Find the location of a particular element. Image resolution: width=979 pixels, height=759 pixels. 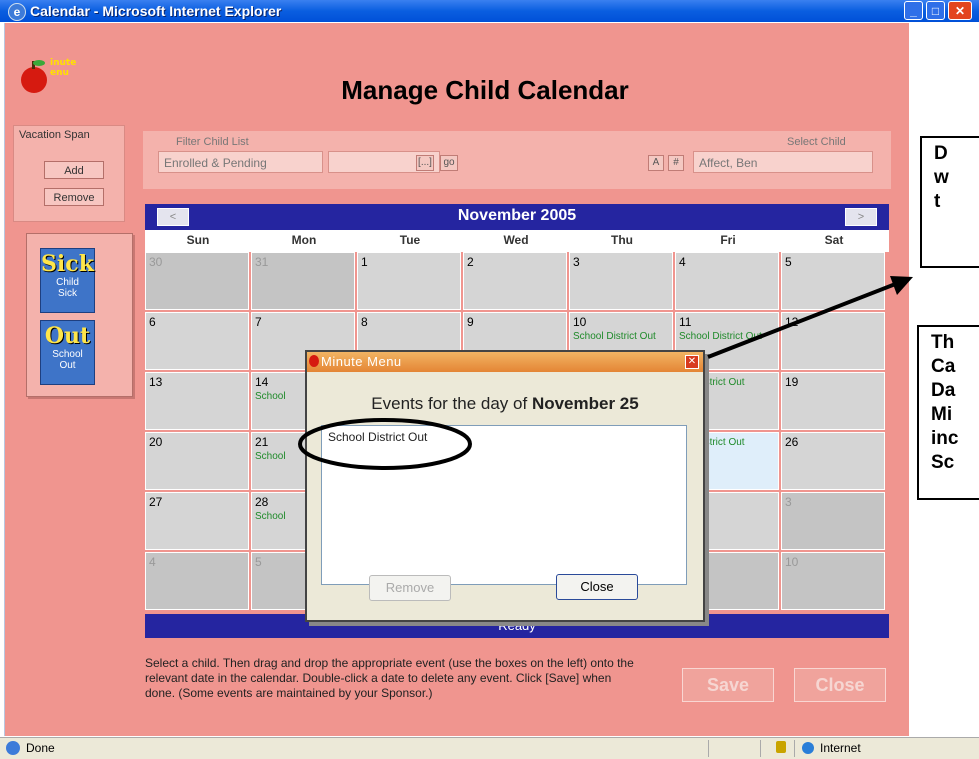

browser-status-bar: Done Internet is located at coordinates (489, 748).